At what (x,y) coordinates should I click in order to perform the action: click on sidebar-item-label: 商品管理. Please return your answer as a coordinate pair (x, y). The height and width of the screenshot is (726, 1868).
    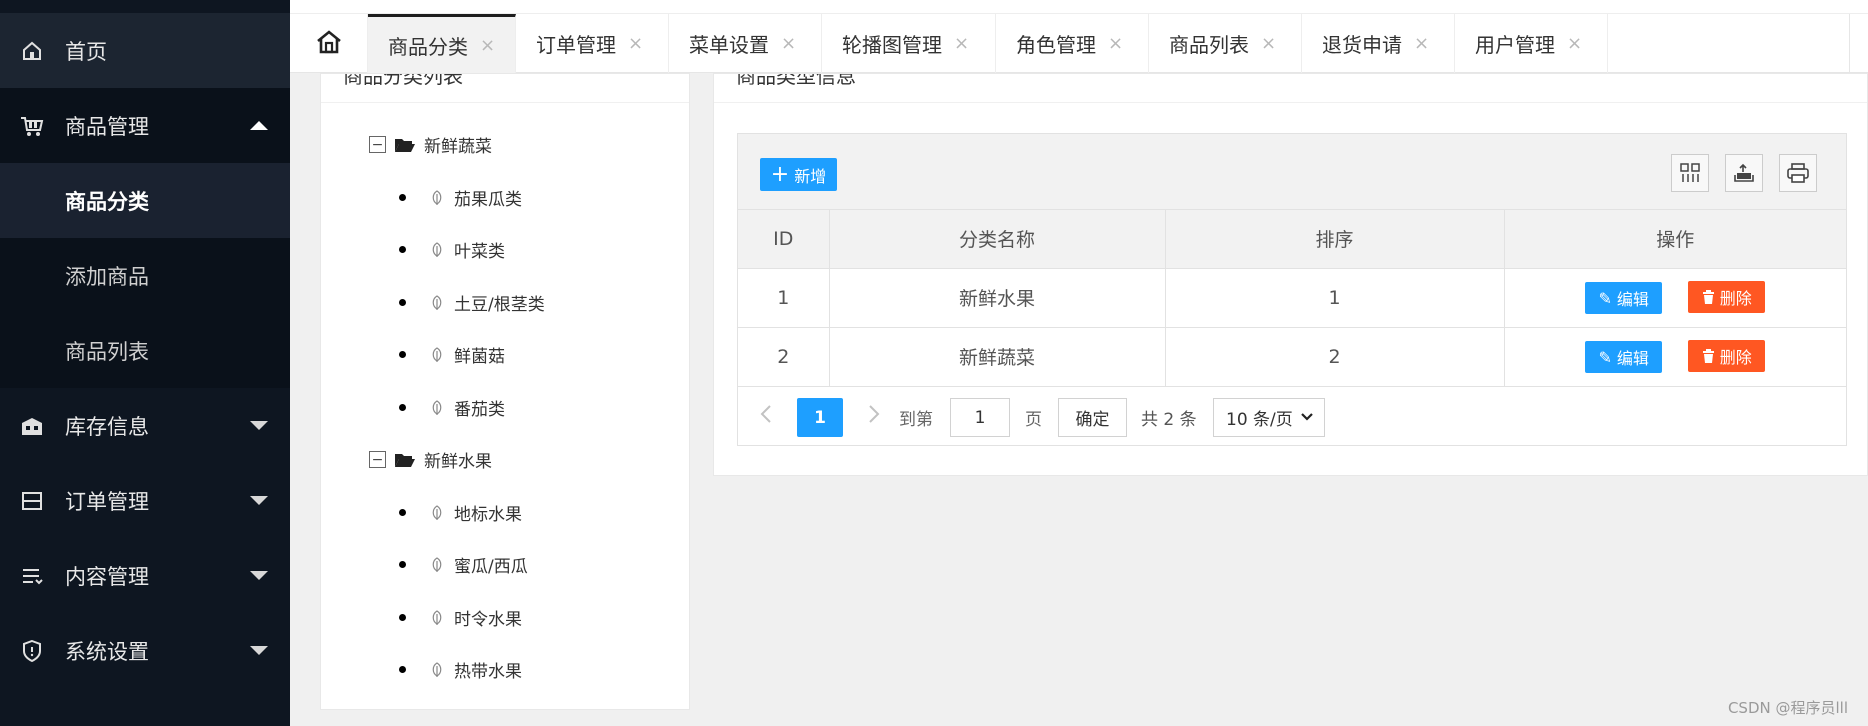
    Looking at the image, I should click on (107, 126).